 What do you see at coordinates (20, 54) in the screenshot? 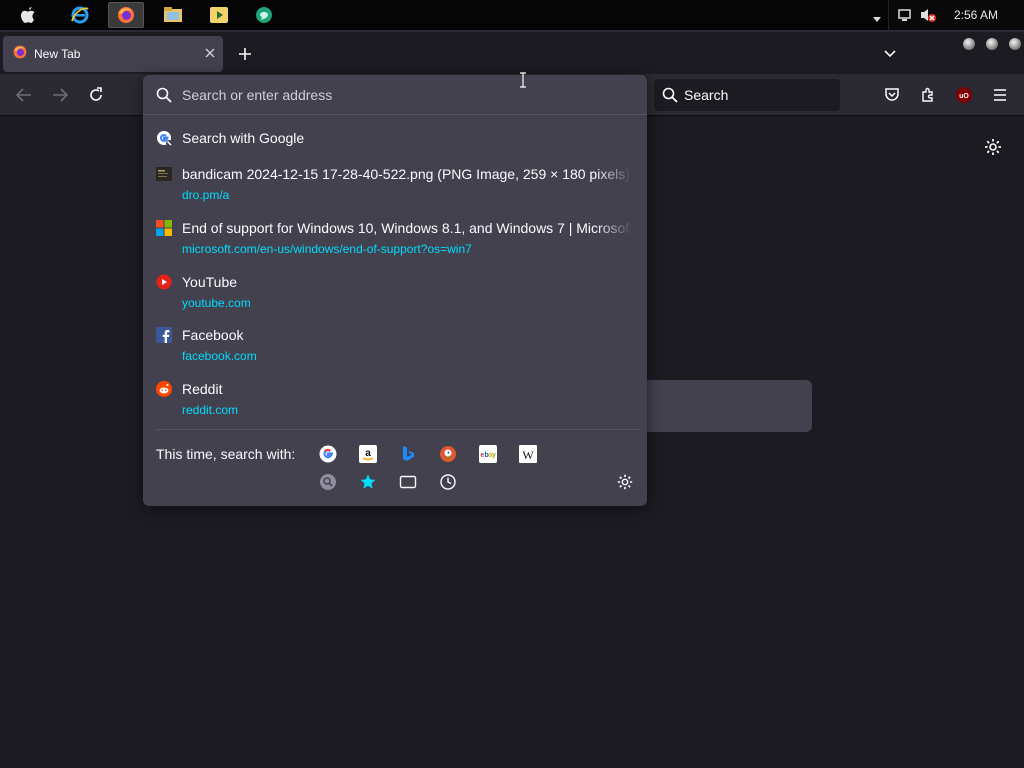
I see `firefox-favicon-icon` at bounding box center [20, 54].